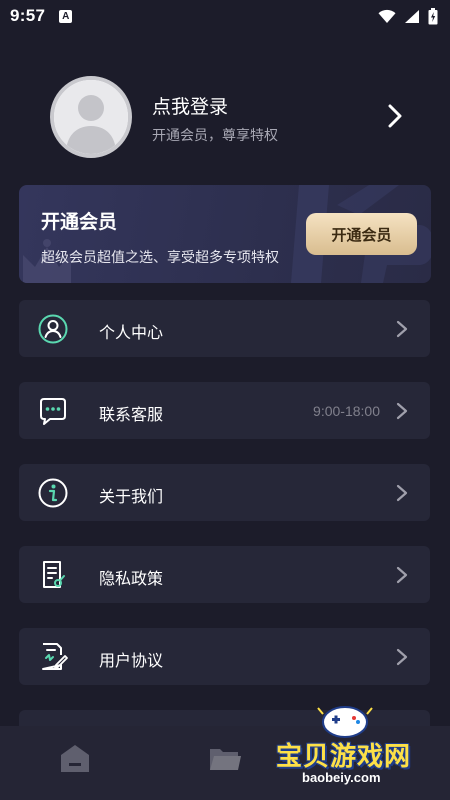  Describe the element at coordinates (75, 758) in the screenshot. I see `home-icon` at that location.